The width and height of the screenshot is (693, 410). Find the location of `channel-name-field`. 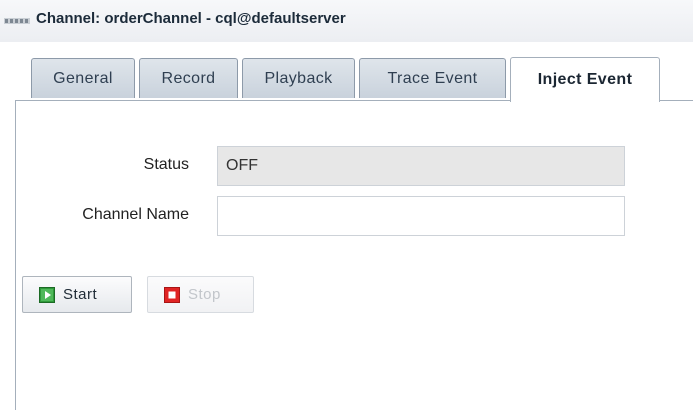

channel-name-field is located at coordinates (421, 216).